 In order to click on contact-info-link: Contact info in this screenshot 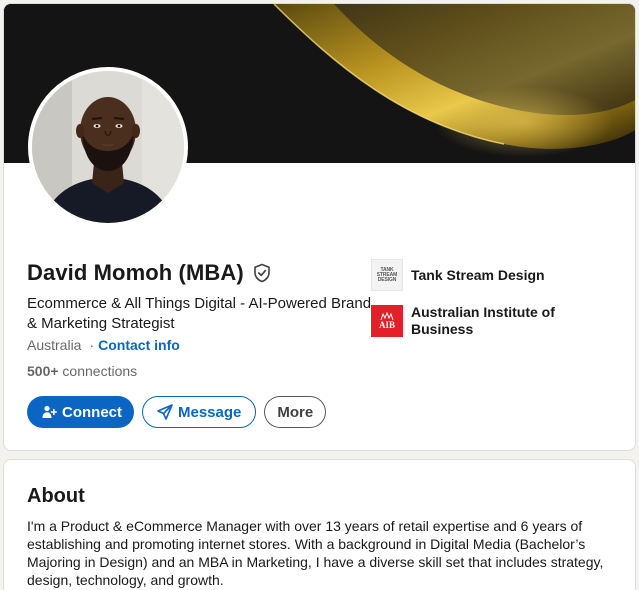, I will do `click(139, 345)`.